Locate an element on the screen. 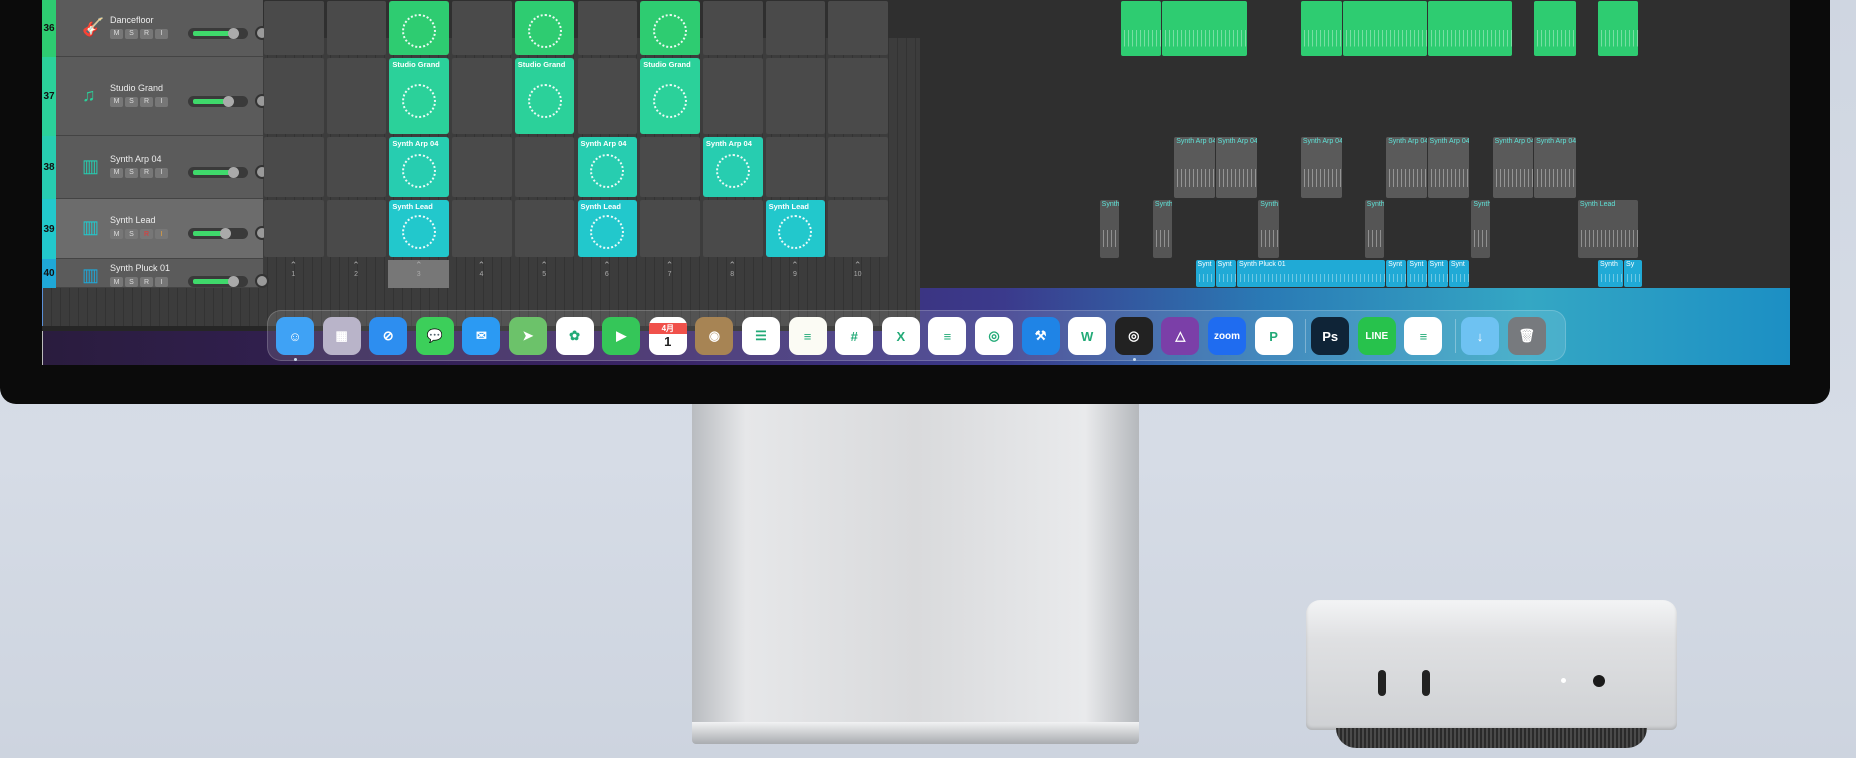  safari-icon: ⊘ is located at coordinates (388, 336).